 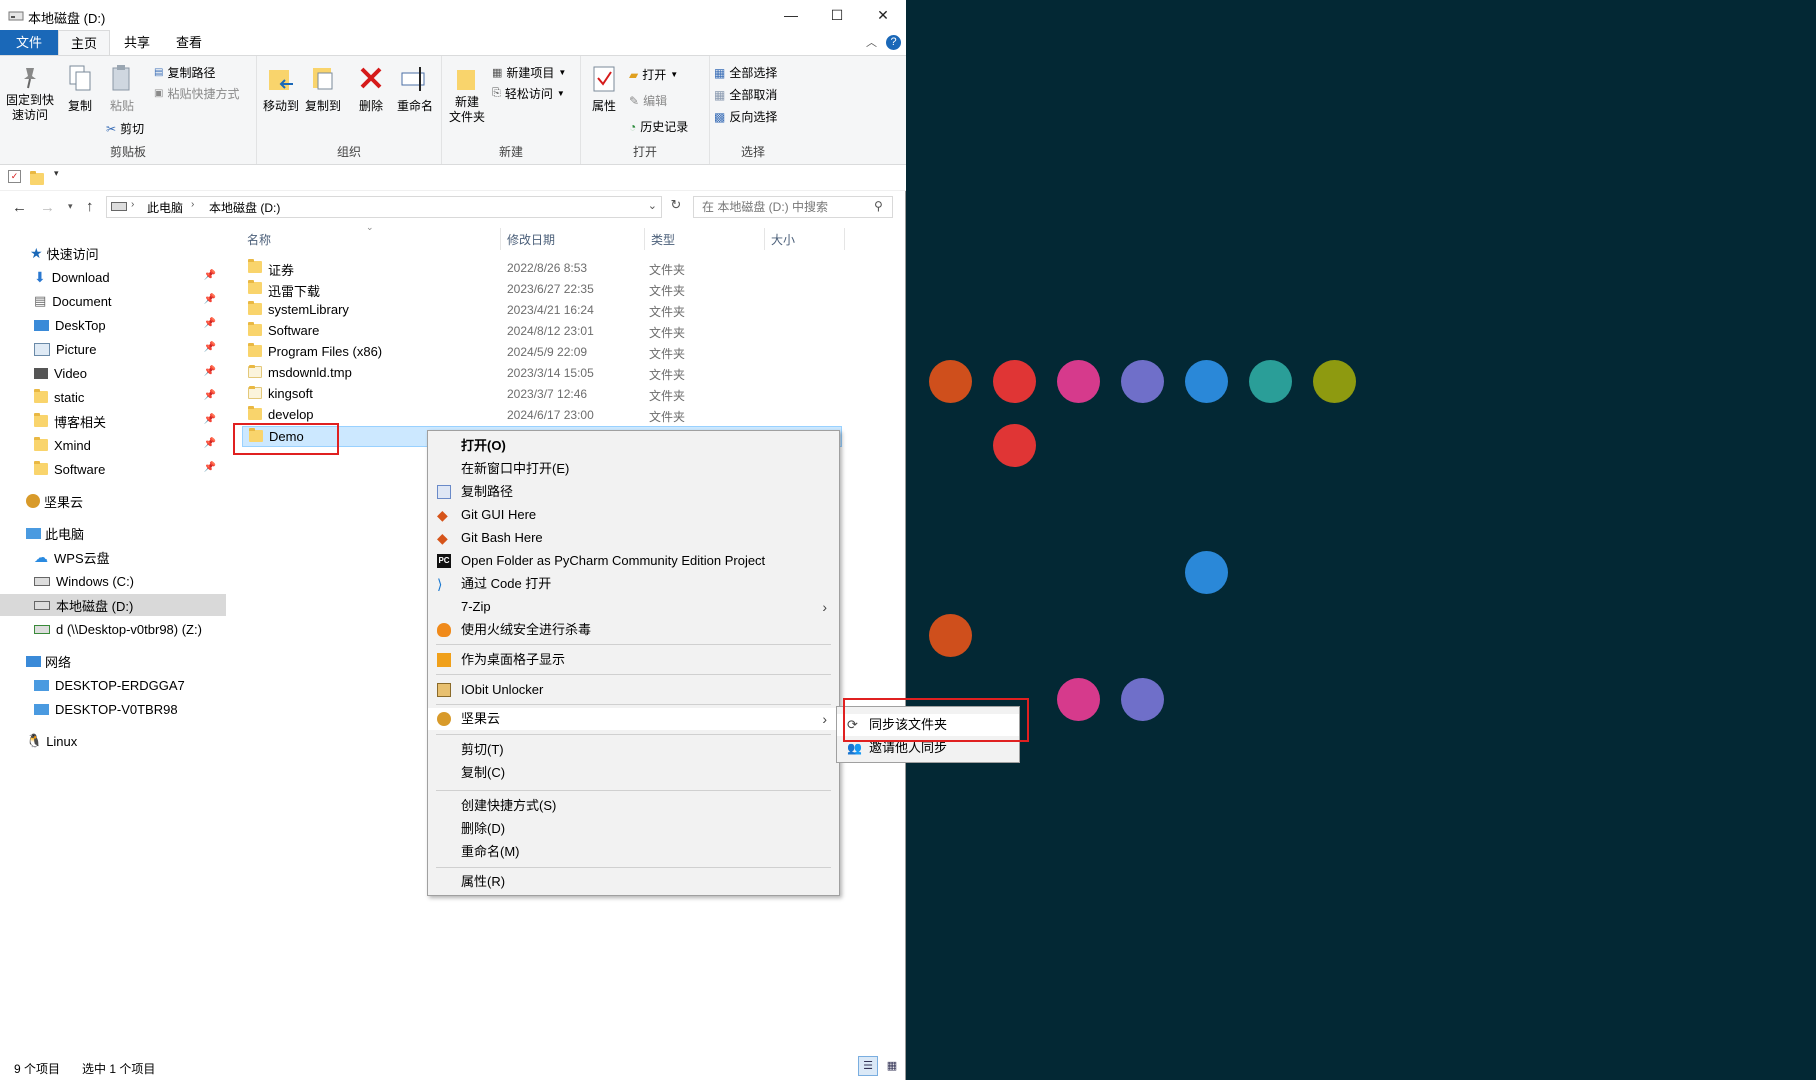 I want to click on address-dropdown-icon: ⌄, so click(x=652, y=205).